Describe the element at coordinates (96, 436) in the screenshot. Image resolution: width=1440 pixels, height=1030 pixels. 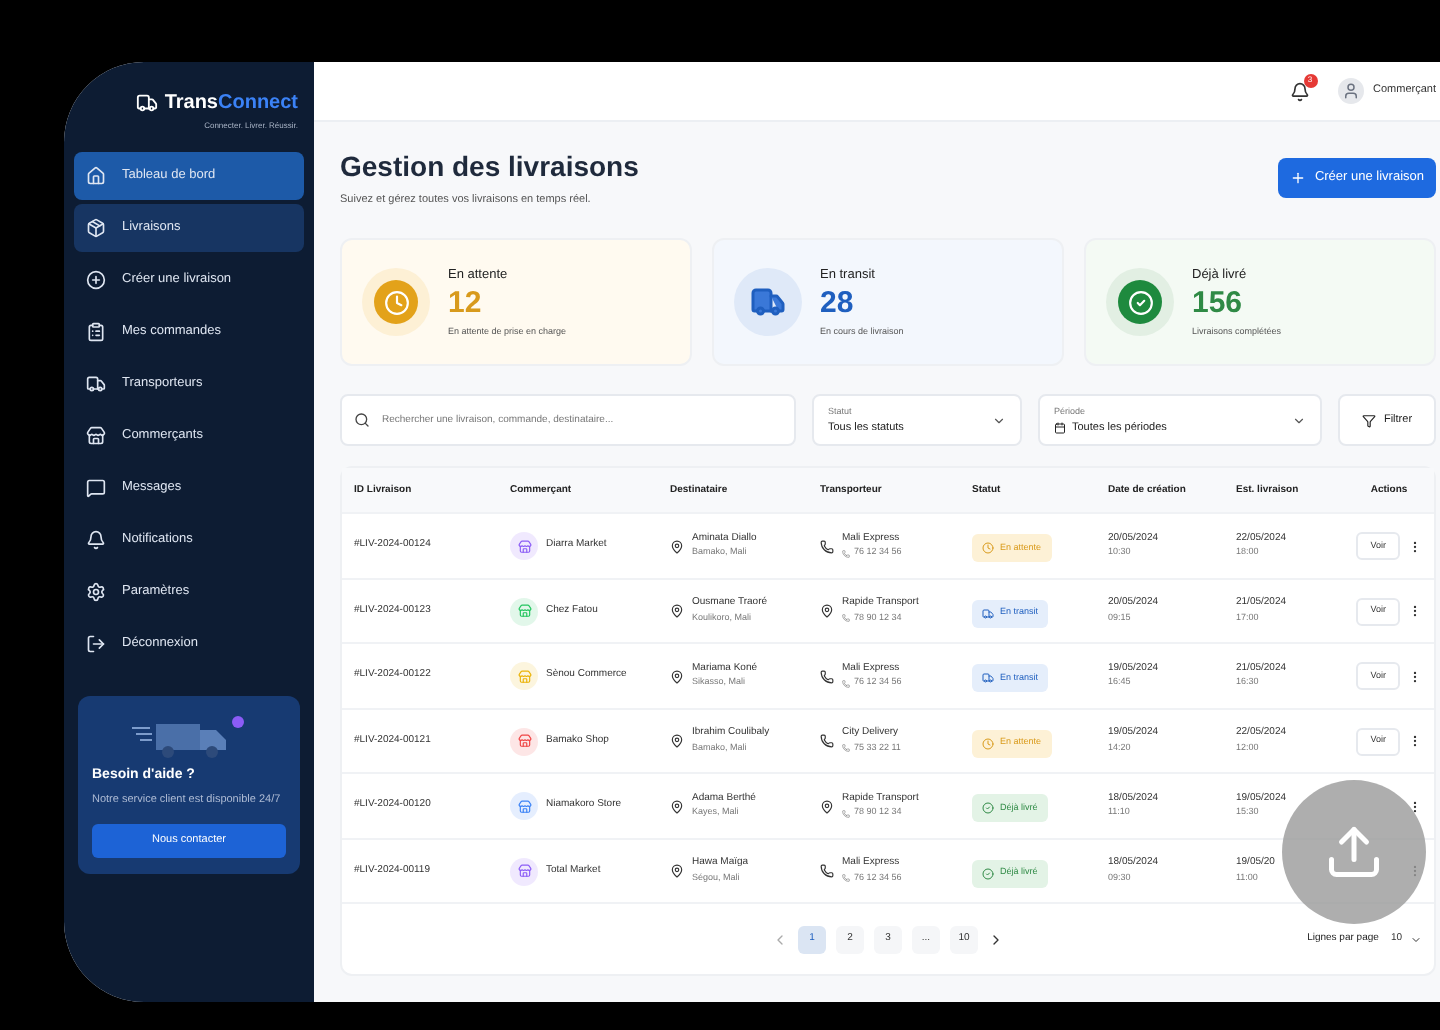
I see `store-icon` at that location.